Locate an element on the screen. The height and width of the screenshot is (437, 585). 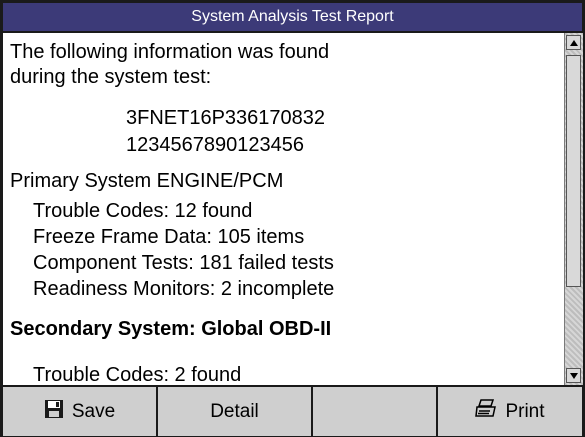
detail-button: Detail is located at coordinates (235, 411).